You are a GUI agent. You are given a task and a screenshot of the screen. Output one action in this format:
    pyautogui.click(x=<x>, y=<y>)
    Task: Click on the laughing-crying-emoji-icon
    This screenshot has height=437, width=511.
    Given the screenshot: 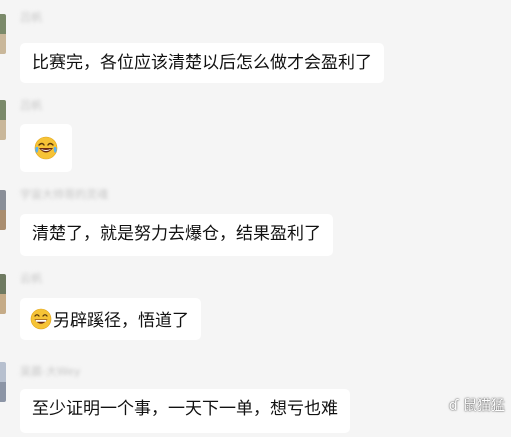 What is the action you would take?
    pyautogui.click(x=46, y=148)
    